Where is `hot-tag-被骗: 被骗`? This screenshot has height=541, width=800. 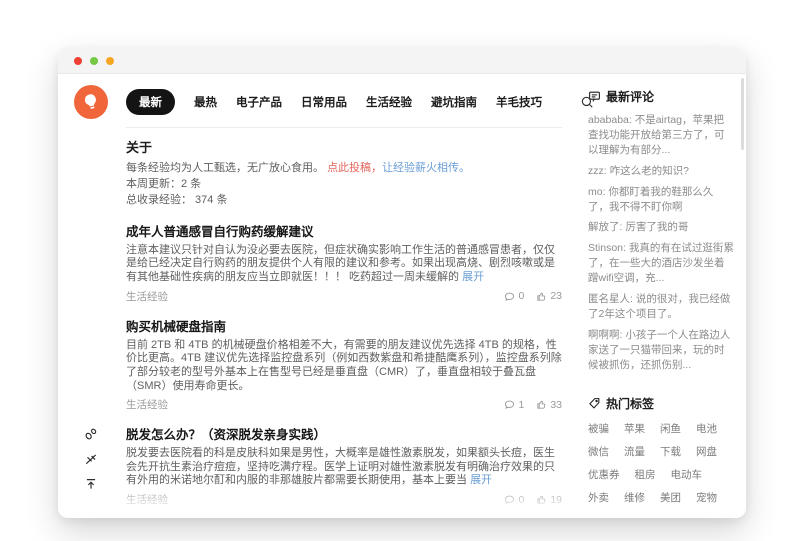 hot-tag-被骗: 被骗 is located at coordinates (598, 428).